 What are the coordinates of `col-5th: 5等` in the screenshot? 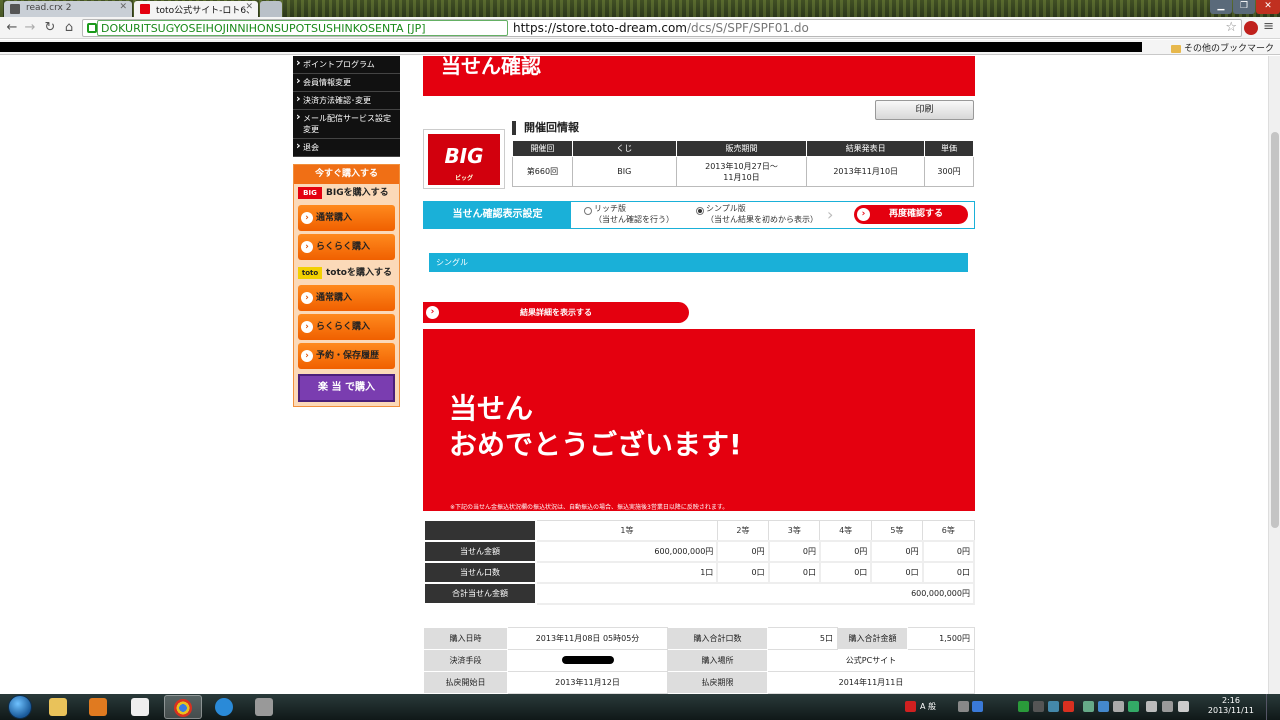 It's located at (897, 530).